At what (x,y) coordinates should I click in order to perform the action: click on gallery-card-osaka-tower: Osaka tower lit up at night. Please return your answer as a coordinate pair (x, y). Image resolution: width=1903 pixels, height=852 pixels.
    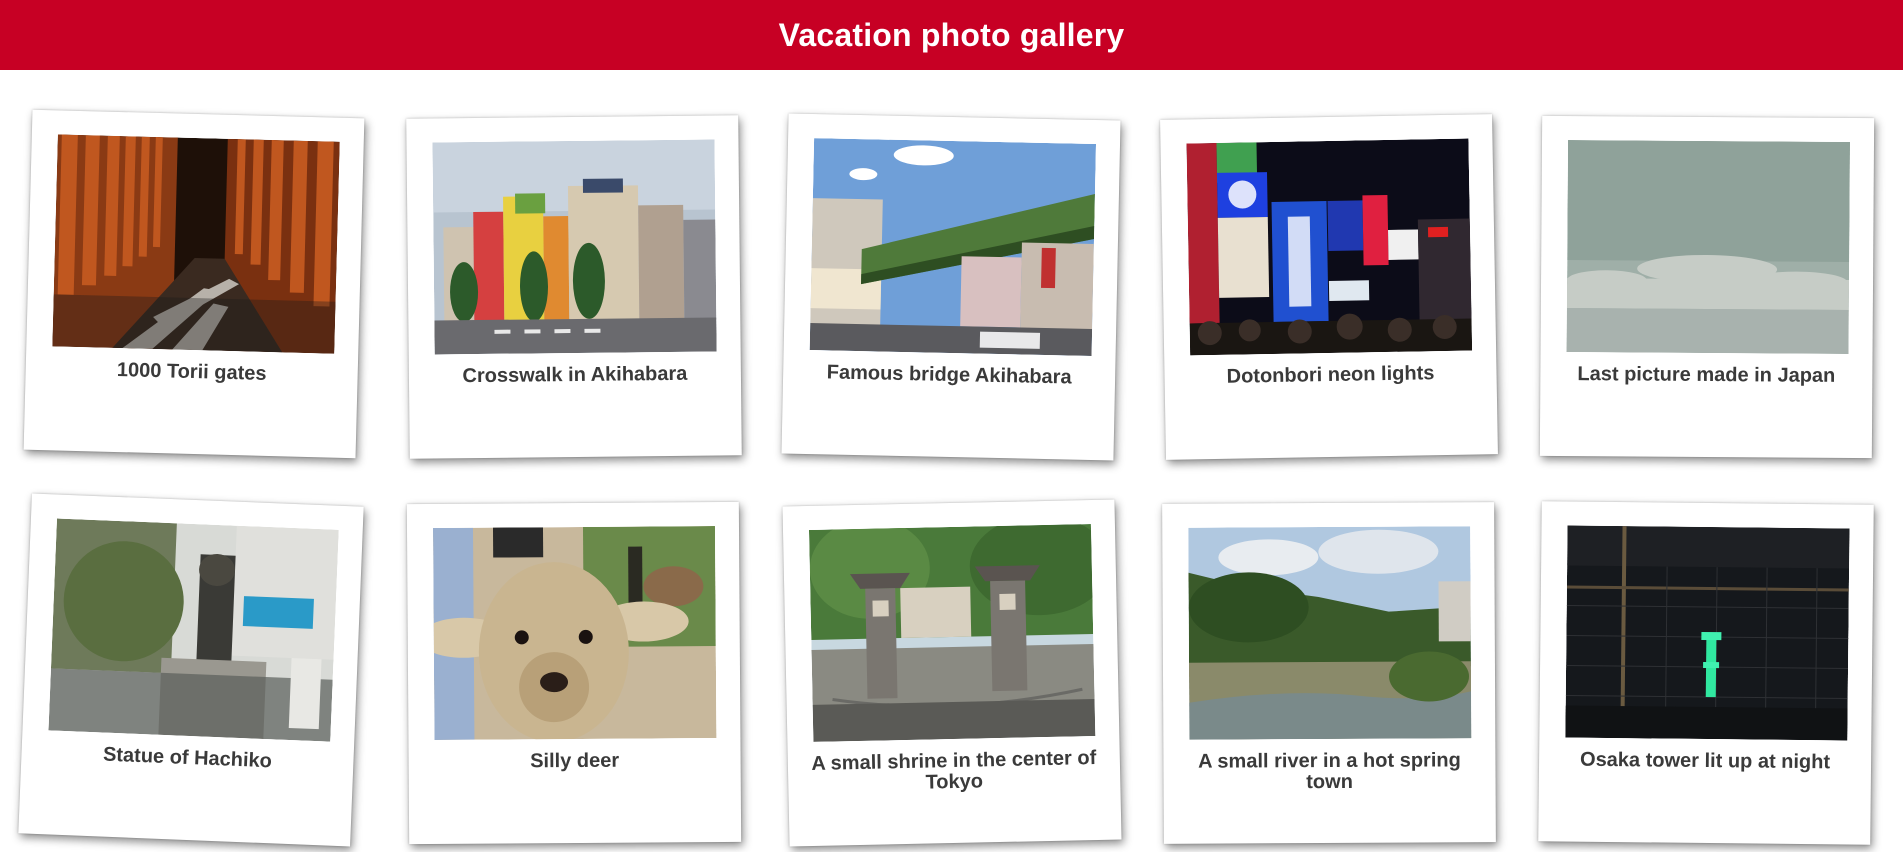
    Looking at the image, I should click on (1706, 673).